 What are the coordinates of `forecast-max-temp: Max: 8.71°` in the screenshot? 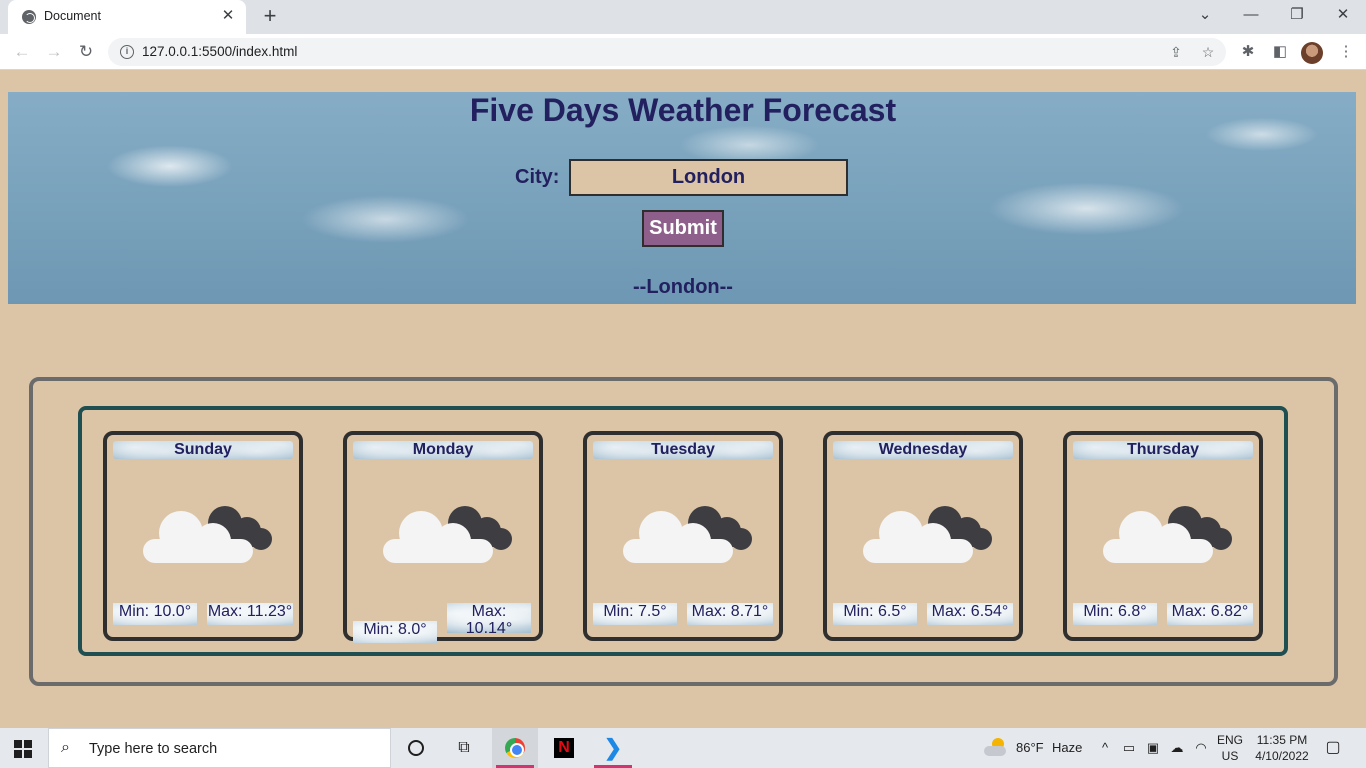 It's located at (730, 614).